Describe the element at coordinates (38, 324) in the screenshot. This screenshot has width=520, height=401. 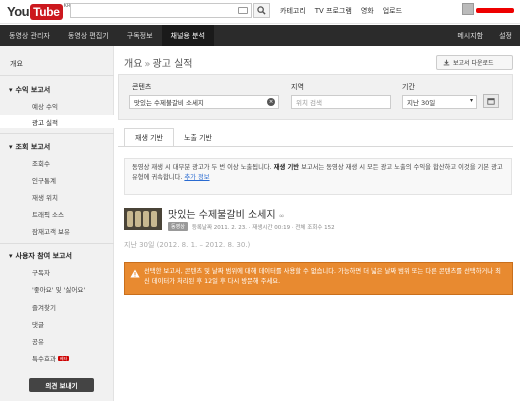
I see `sidebar-item-comments: 댓글` at that location.